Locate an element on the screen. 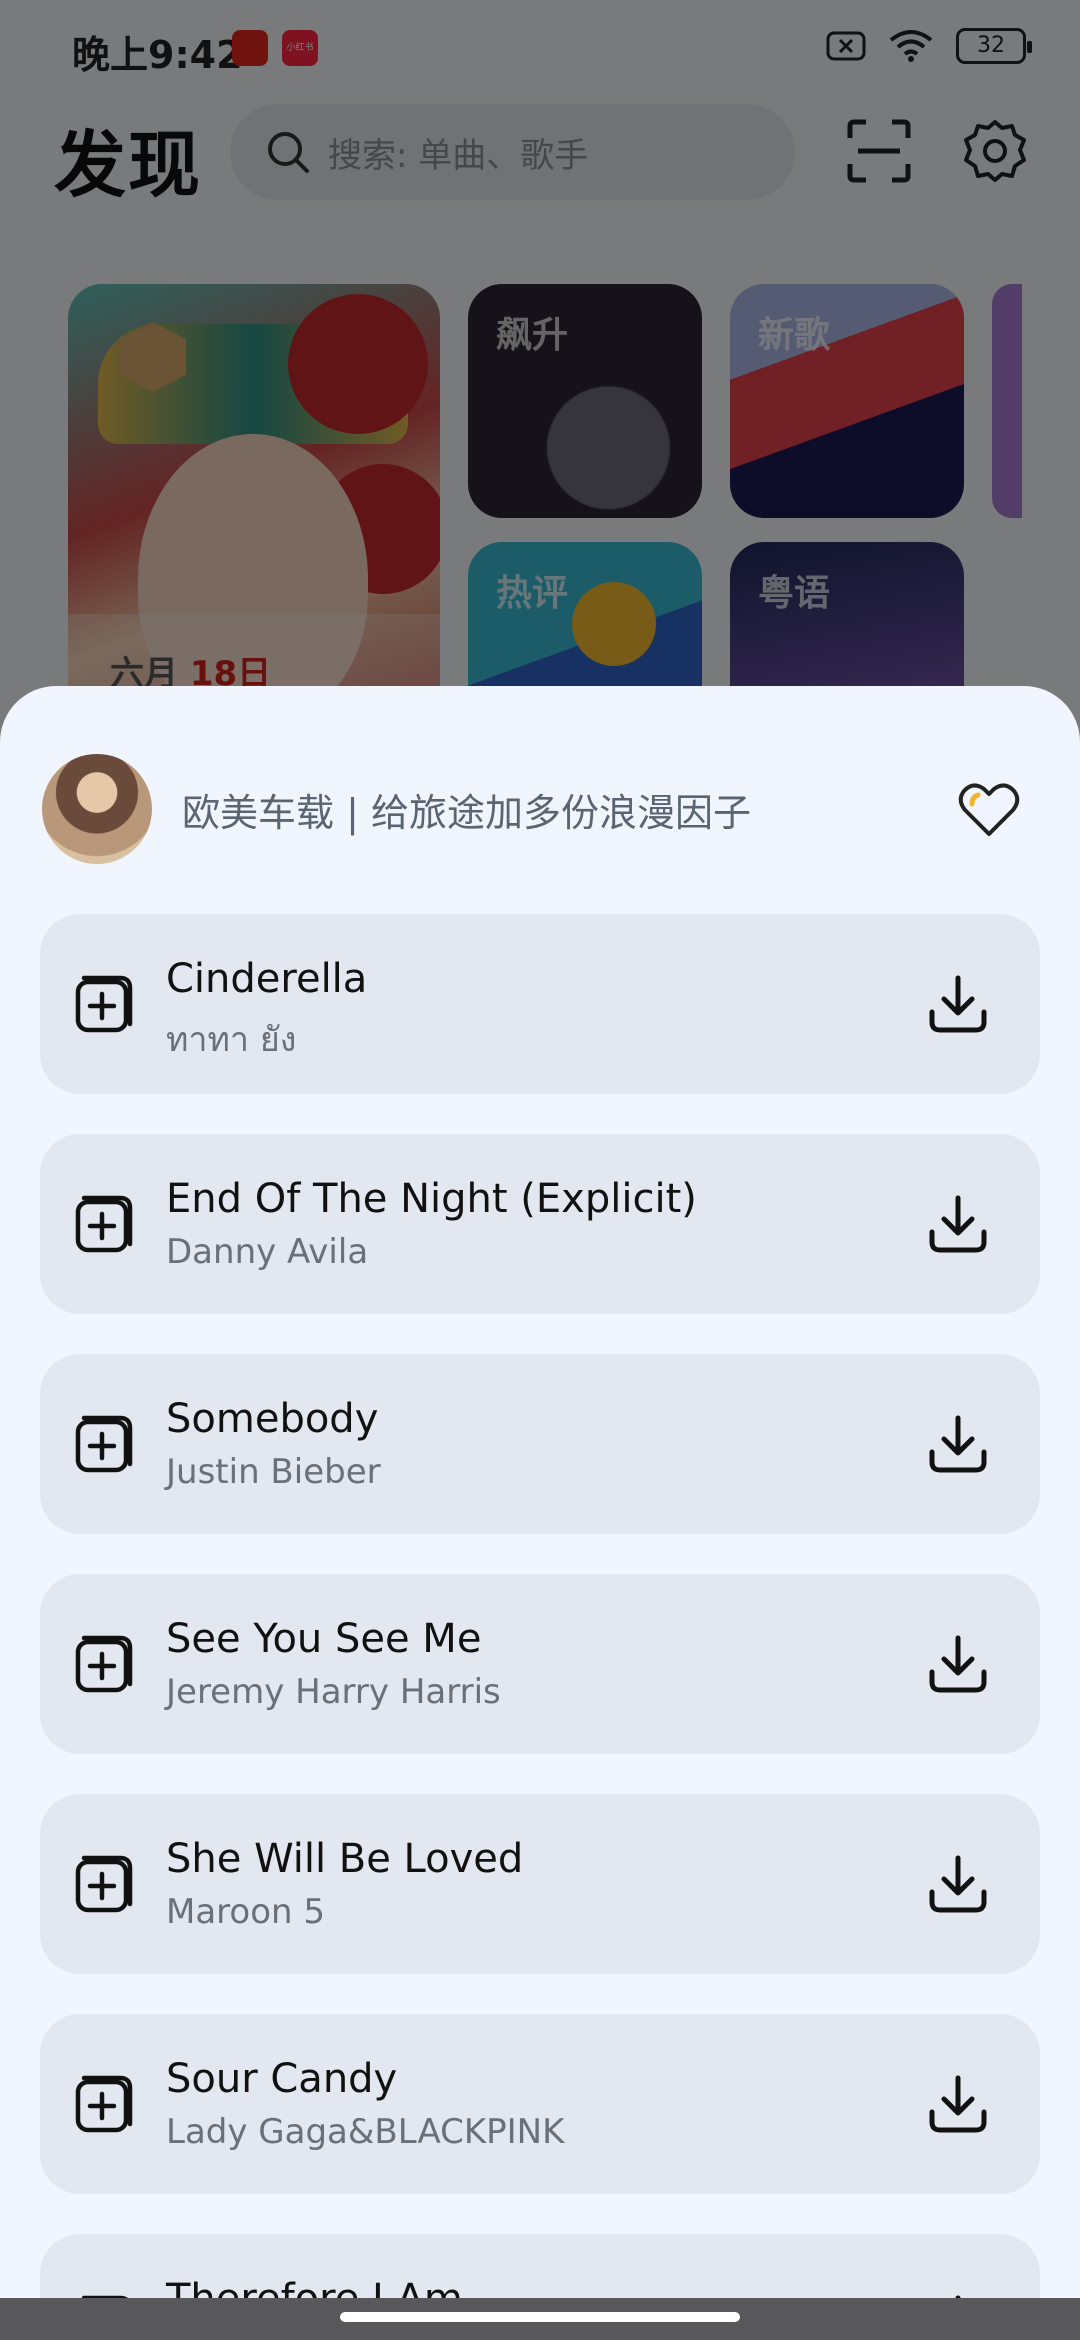  sheet-header: 欧美车载 | 给旅途加多份浪漫因子 is located at coordinates (540, 796).